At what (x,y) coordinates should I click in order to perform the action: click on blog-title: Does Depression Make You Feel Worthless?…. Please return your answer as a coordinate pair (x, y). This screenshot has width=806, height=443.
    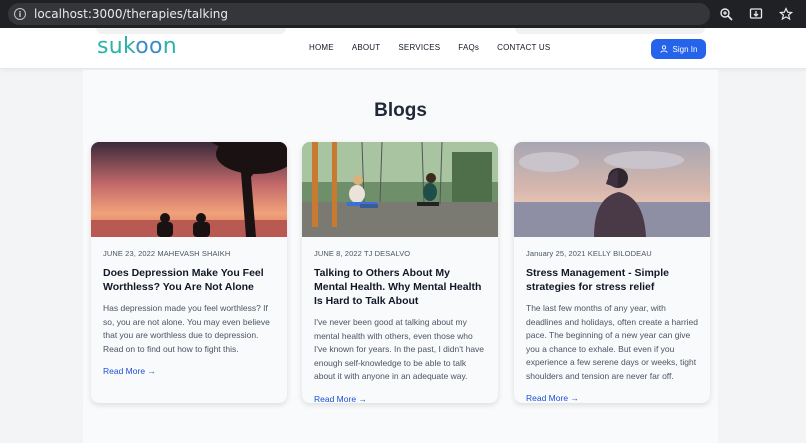
    Looking at the image, I should click on (189, 280).